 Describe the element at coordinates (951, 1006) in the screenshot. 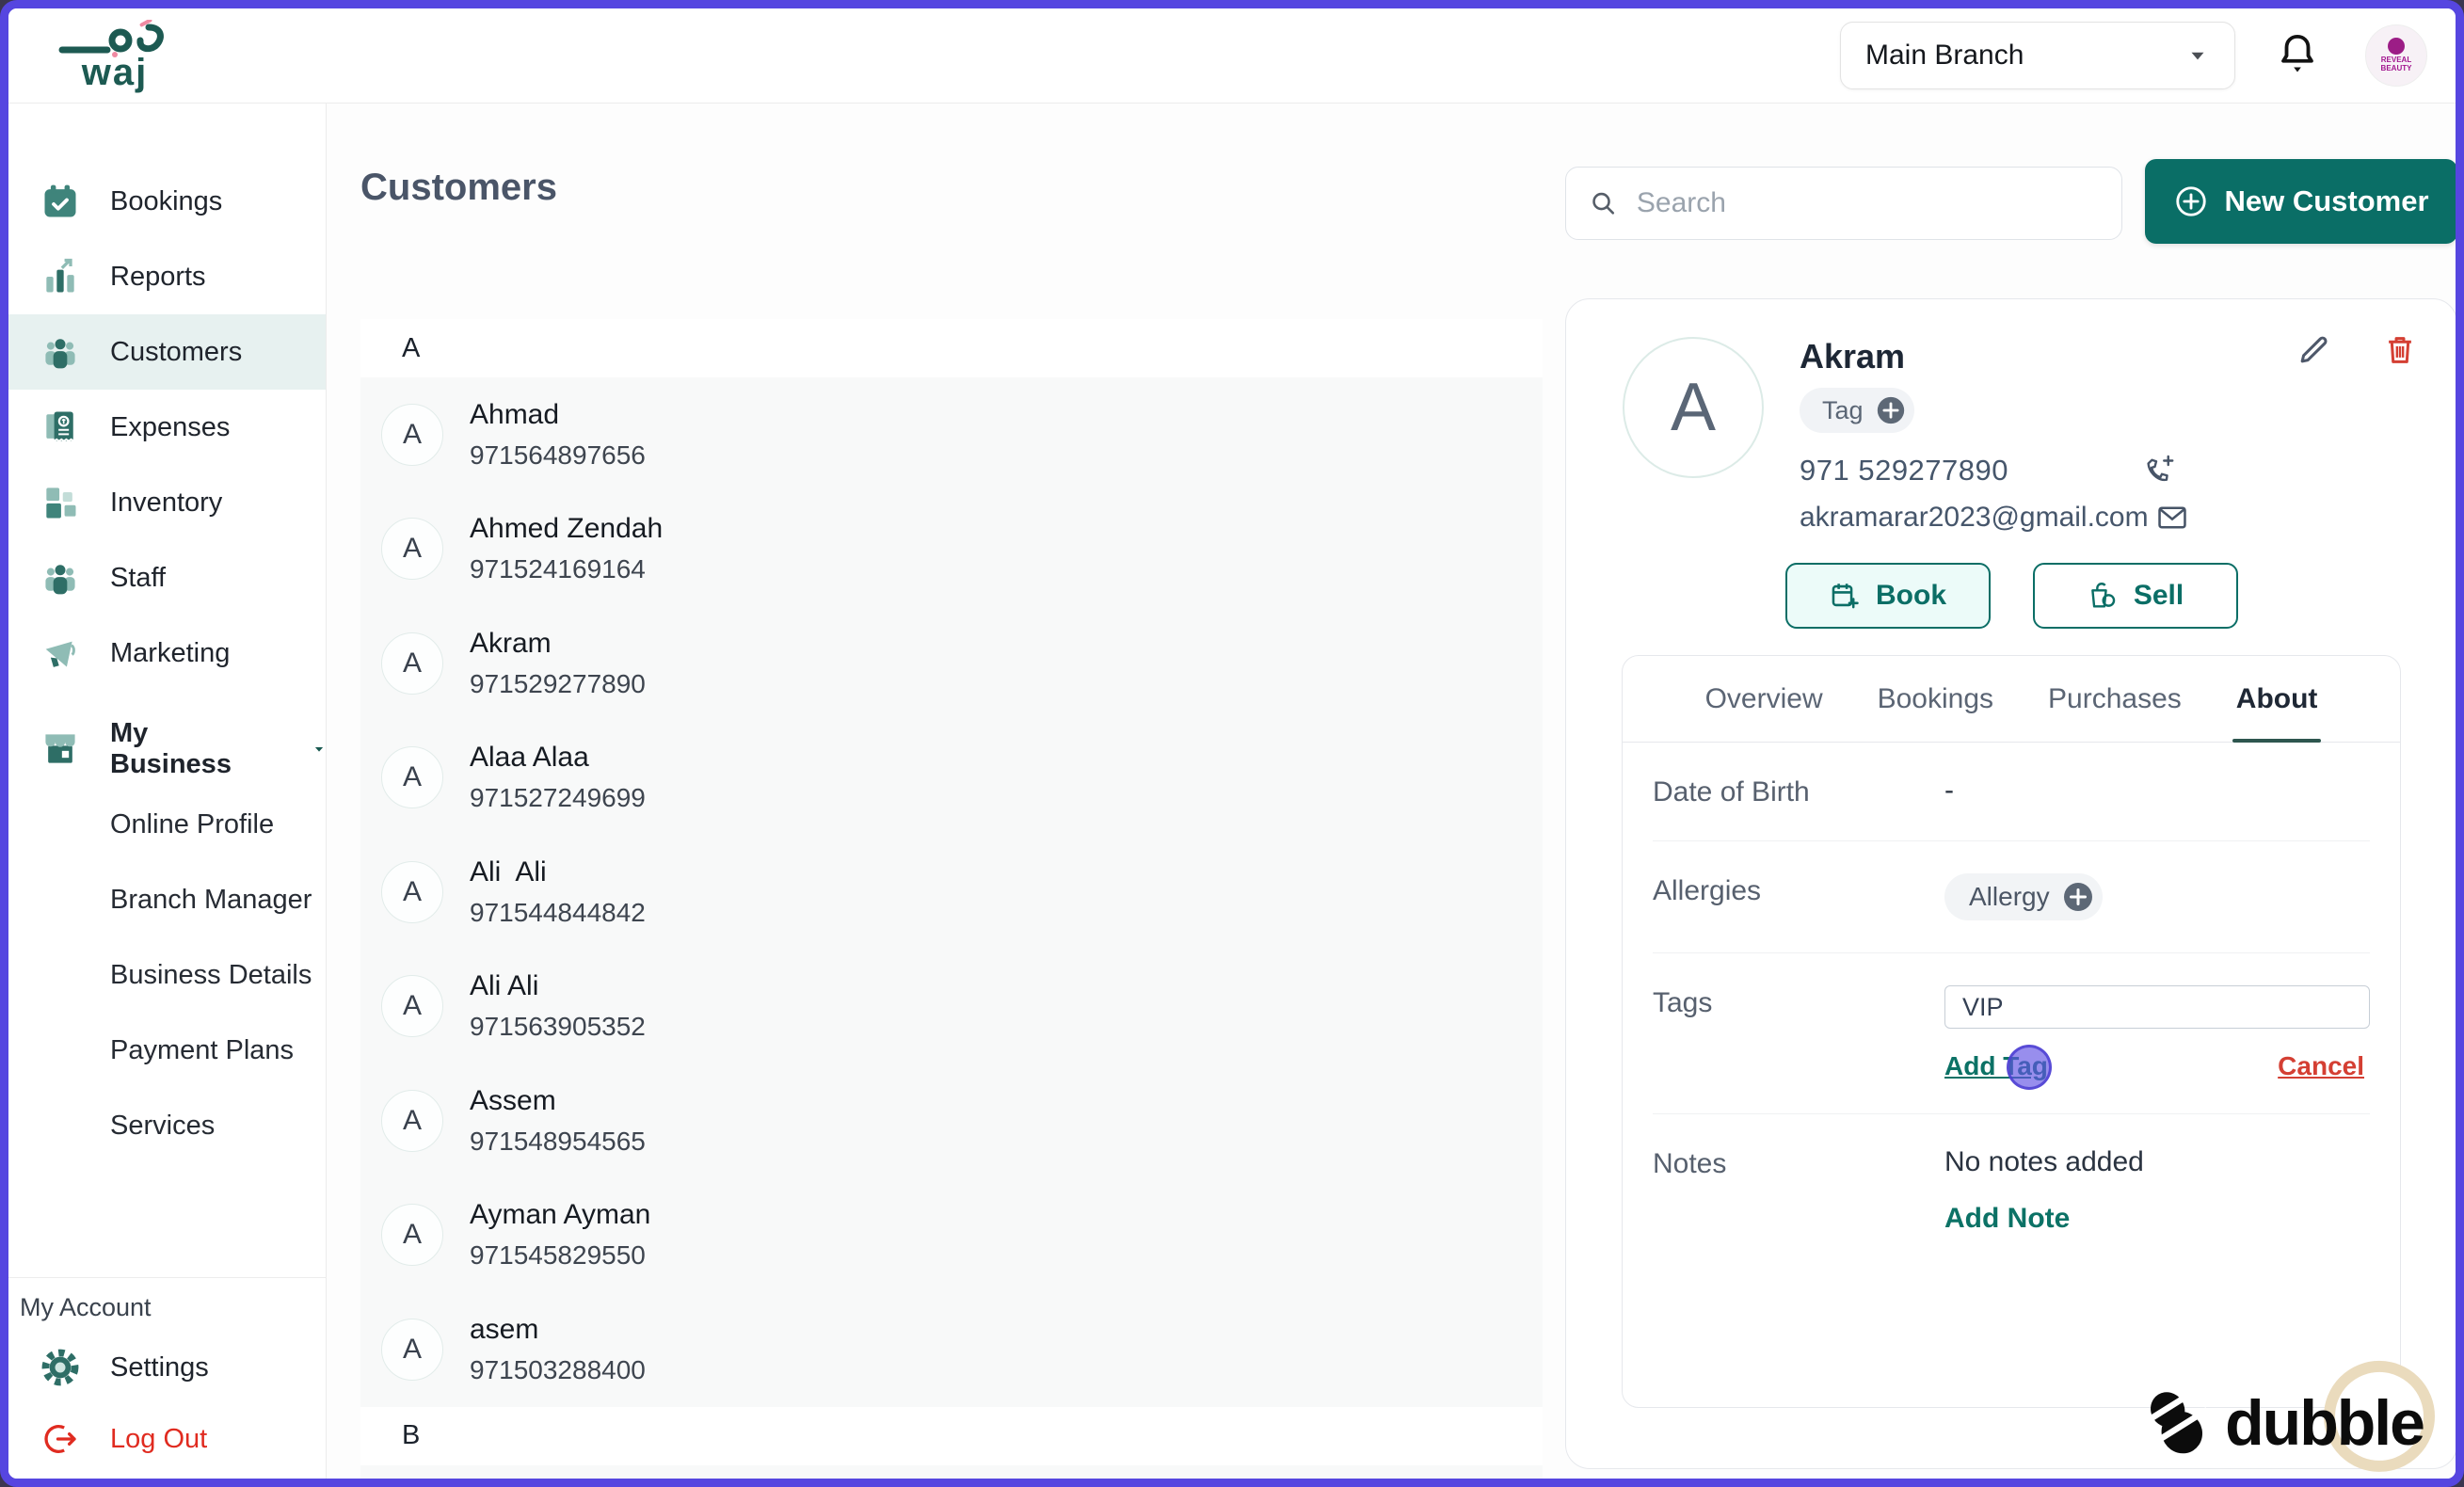

I see `customer-list-item: A Ali Ali 971563905352` at that location.